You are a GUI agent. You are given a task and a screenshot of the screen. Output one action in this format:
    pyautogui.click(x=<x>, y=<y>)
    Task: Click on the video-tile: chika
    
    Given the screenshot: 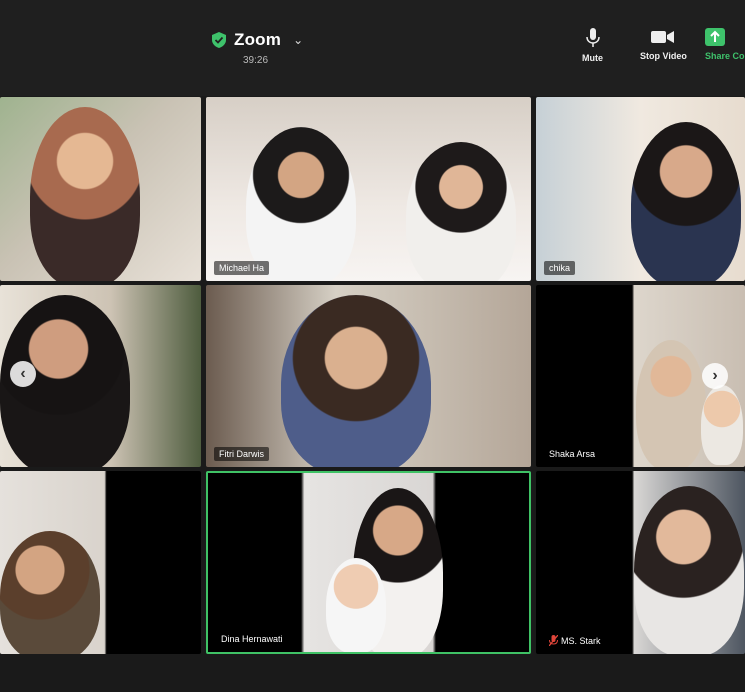 What is the action you would take?
    pyautogui.click(x=640, y=189)
    